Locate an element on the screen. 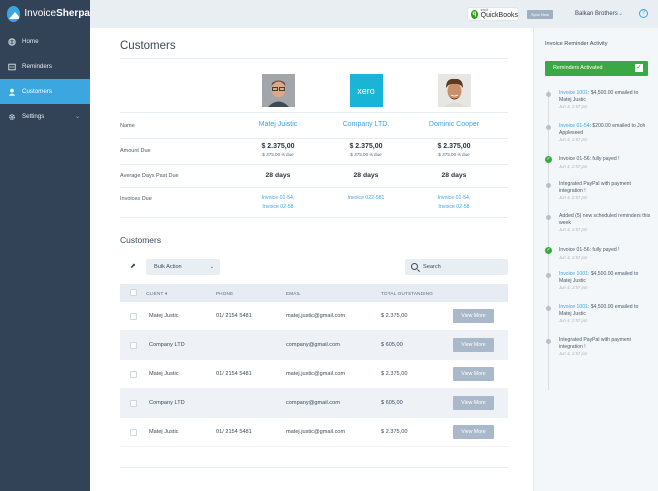 This screenshot has height=491, width=658. page-title: Customers is located at coordinates (148, 46).